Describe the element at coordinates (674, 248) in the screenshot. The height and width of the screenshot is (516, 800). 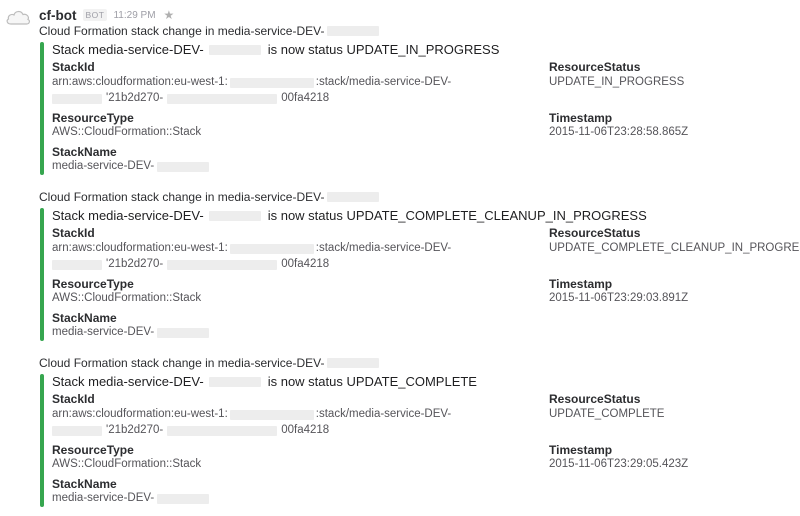
I see `field-value-resourcestatus: UPDATE_COMPLETE_CLEANUP_IN_PROGRESS` at that location.